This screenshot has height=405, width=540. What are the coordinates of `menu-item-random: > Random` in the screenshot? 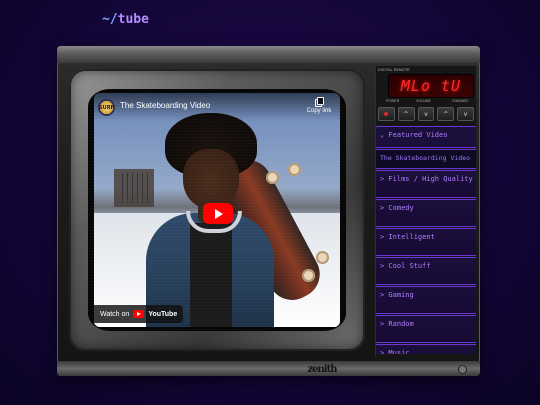 It's located at (426, 329).